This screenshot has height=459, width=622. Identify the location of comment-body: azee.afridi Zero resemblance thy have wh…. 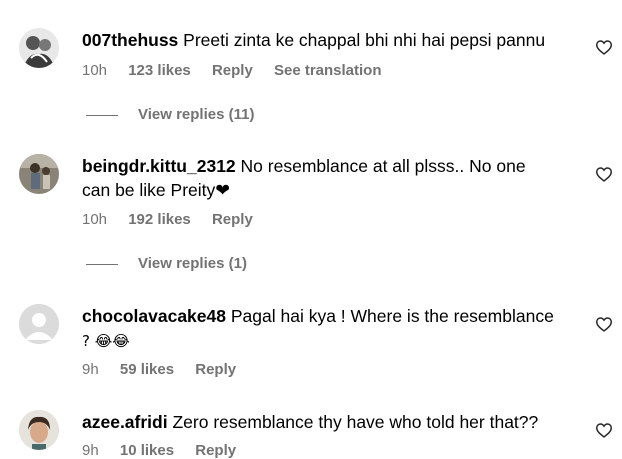
(332, 422).